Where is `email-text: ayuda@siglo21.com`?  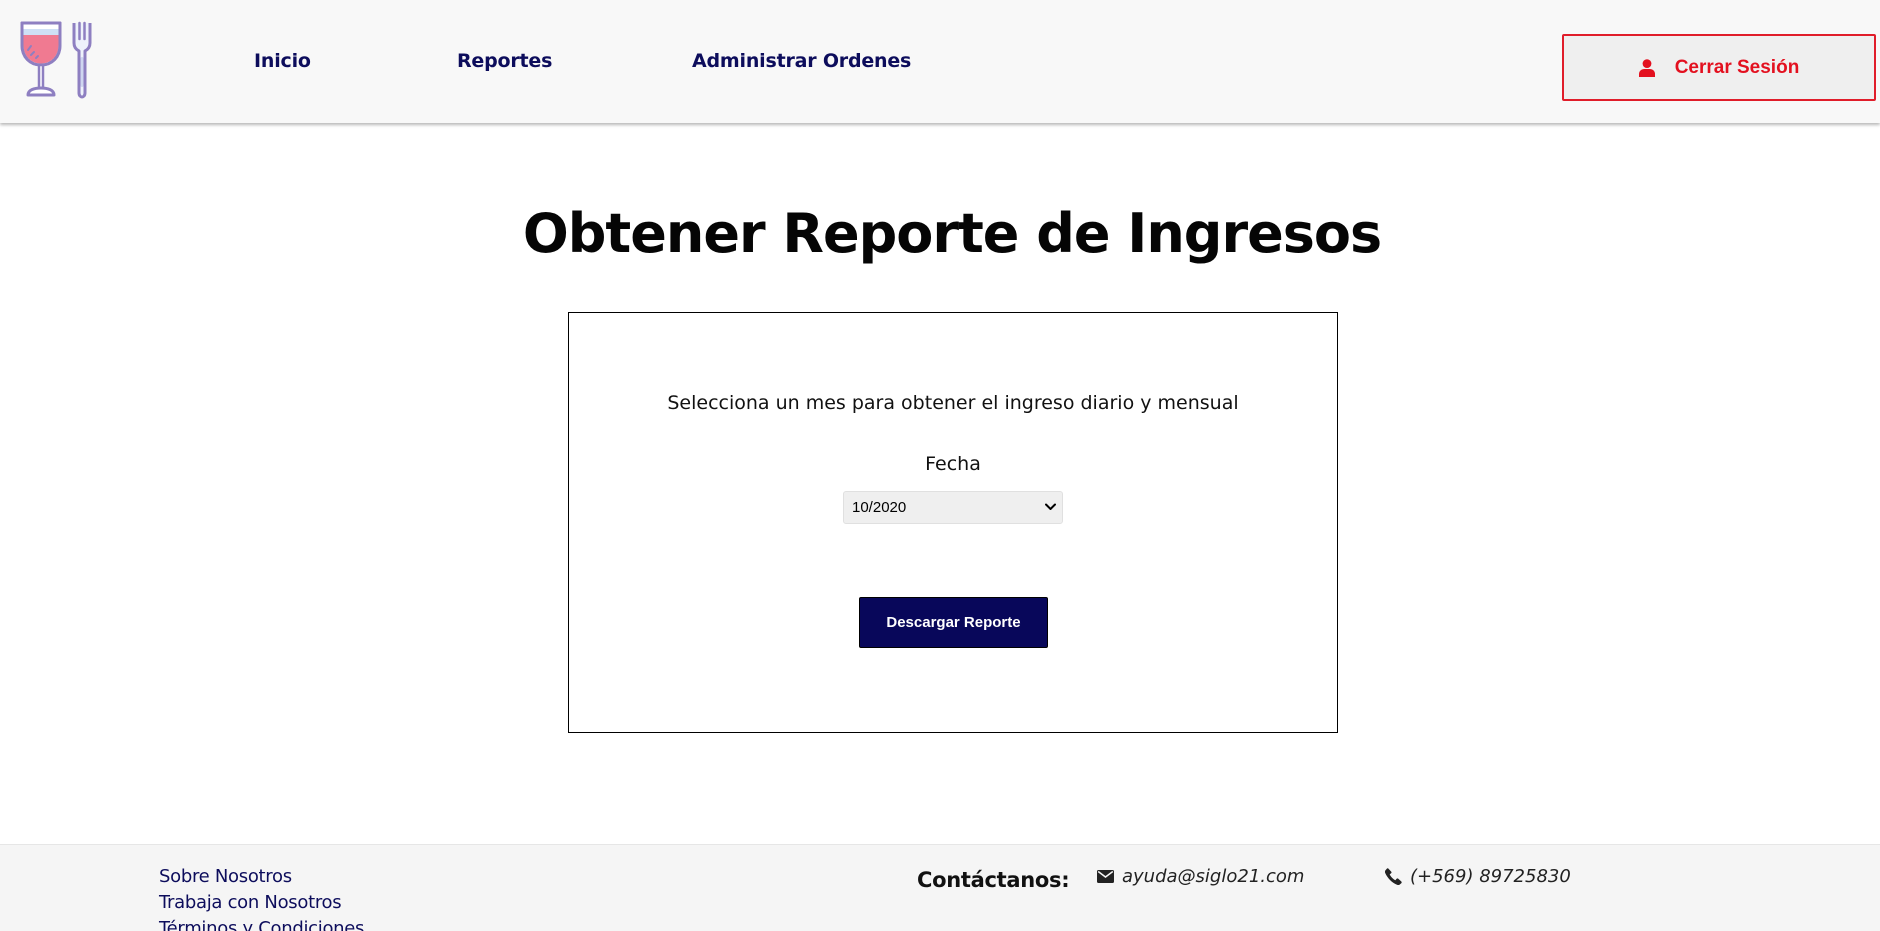 email-text: ayuda@siglo21.com is located at coordinates (1213, 876).